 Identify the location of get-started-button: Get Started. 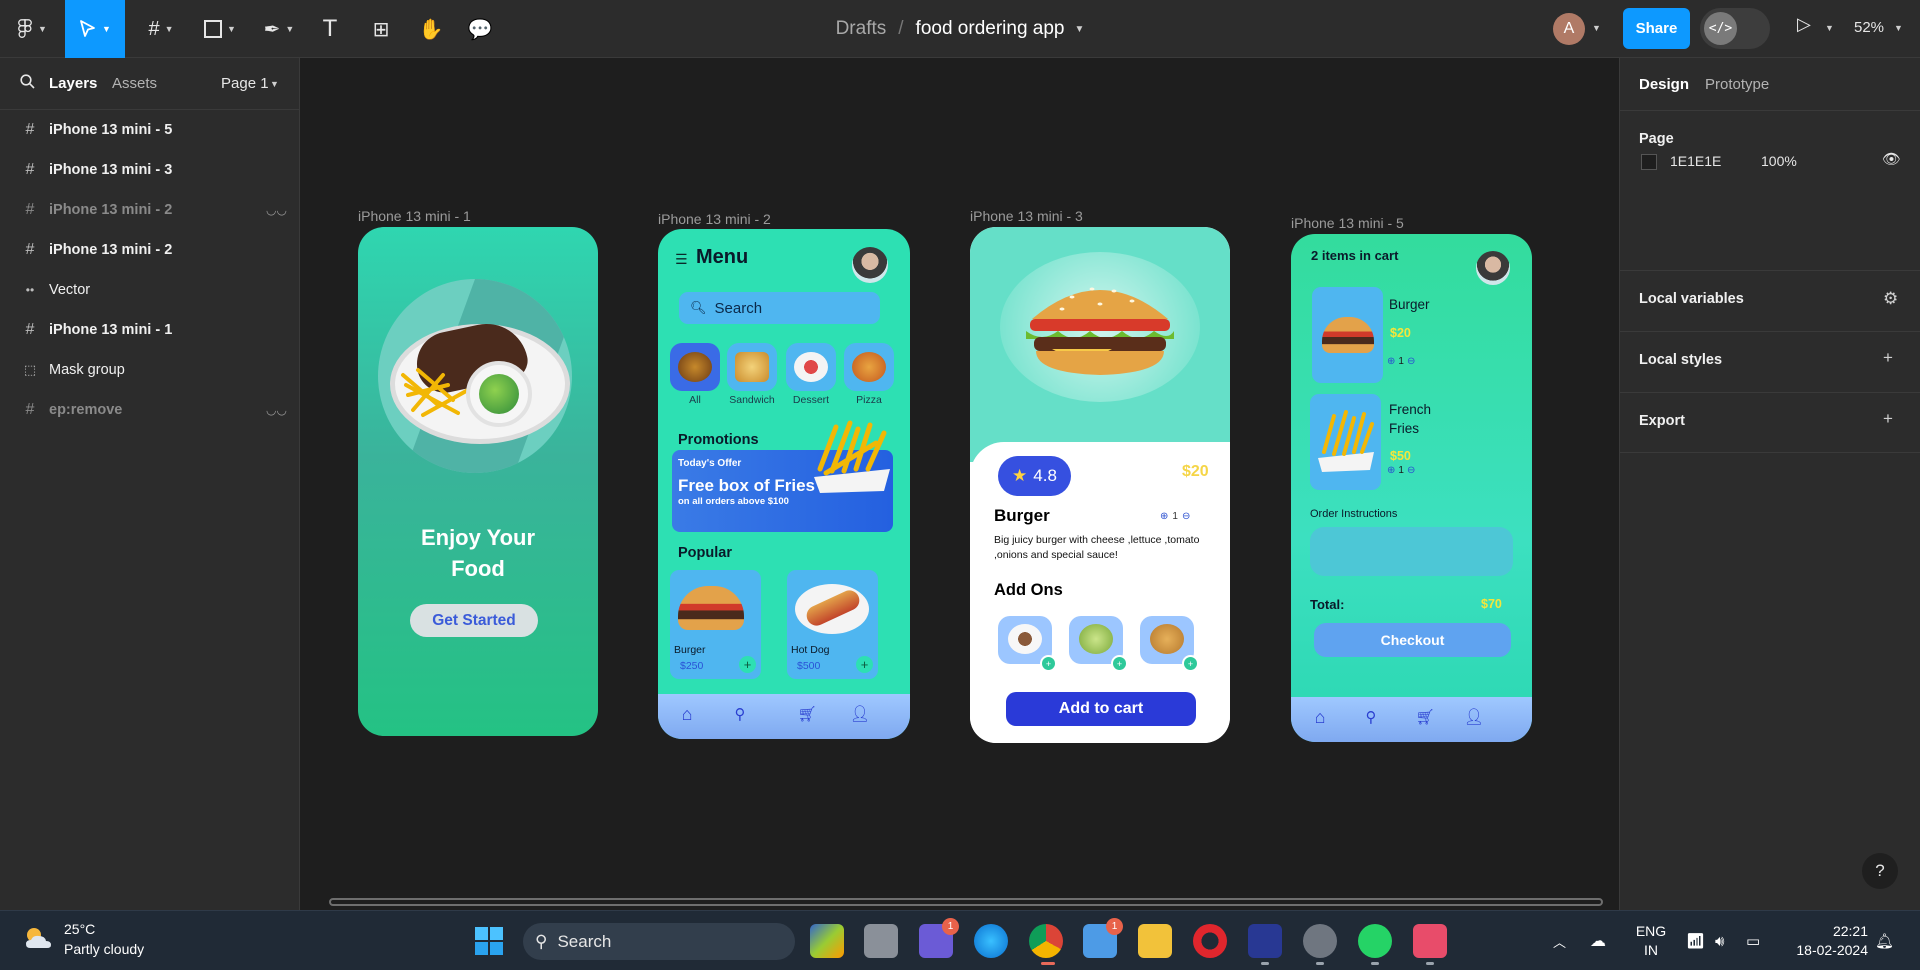
(474, 620).